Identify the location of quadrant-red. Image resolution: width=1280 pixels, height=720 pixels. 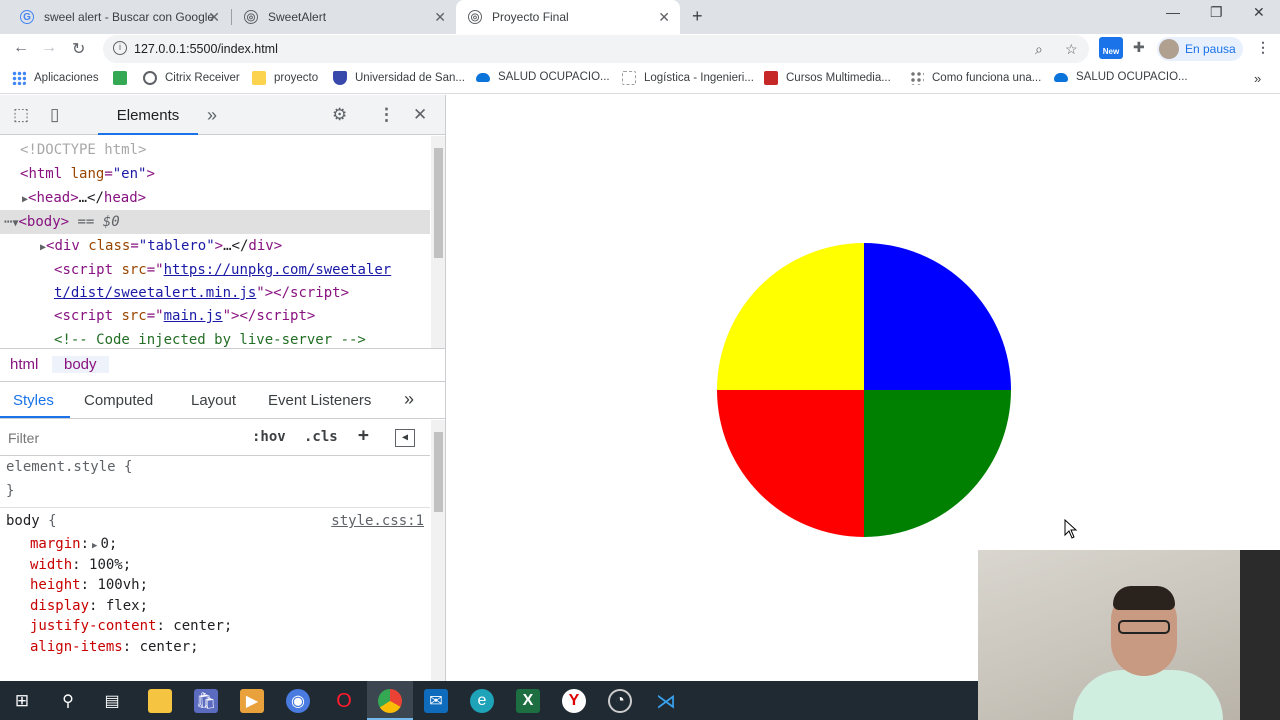
(790, 463).